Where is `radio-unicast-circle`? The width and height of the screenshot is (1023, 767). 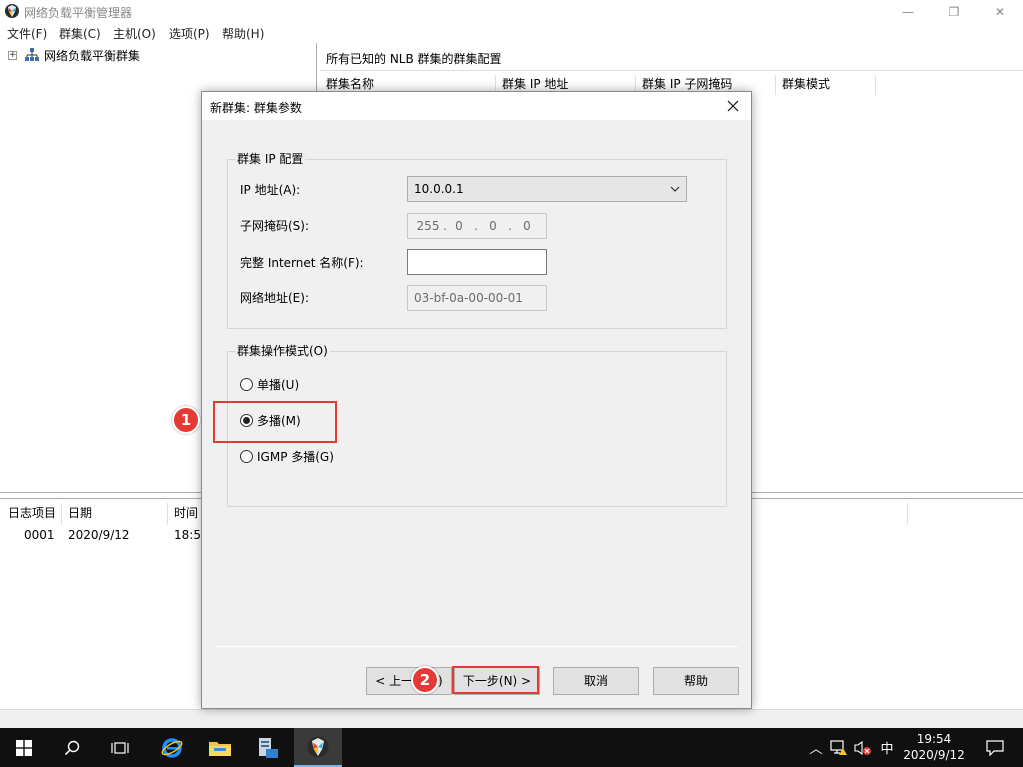 radio-unicast-circle is located at coordinates (246, 384).